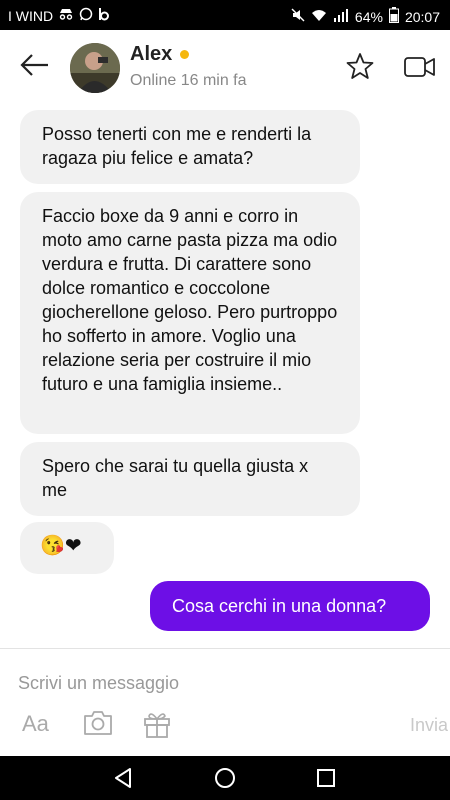  I want to click on contact-name: Alex, so click(160, 54).